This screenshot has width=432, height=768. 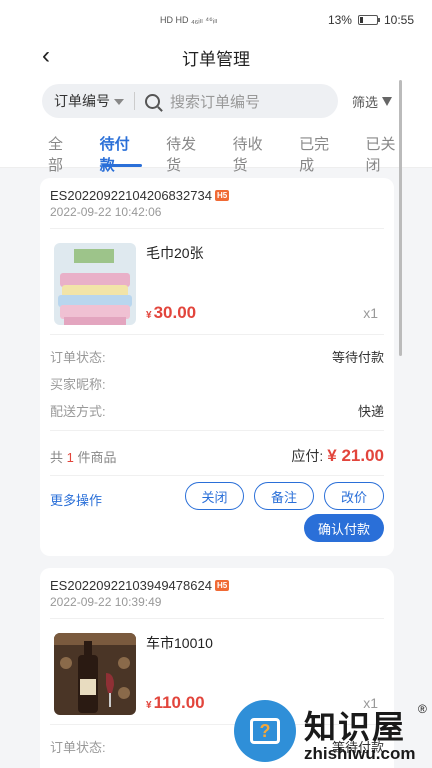 I want to click on site-watermark: ? 知识屋 ® zhishiwu.com, so click(x=332, y=734).